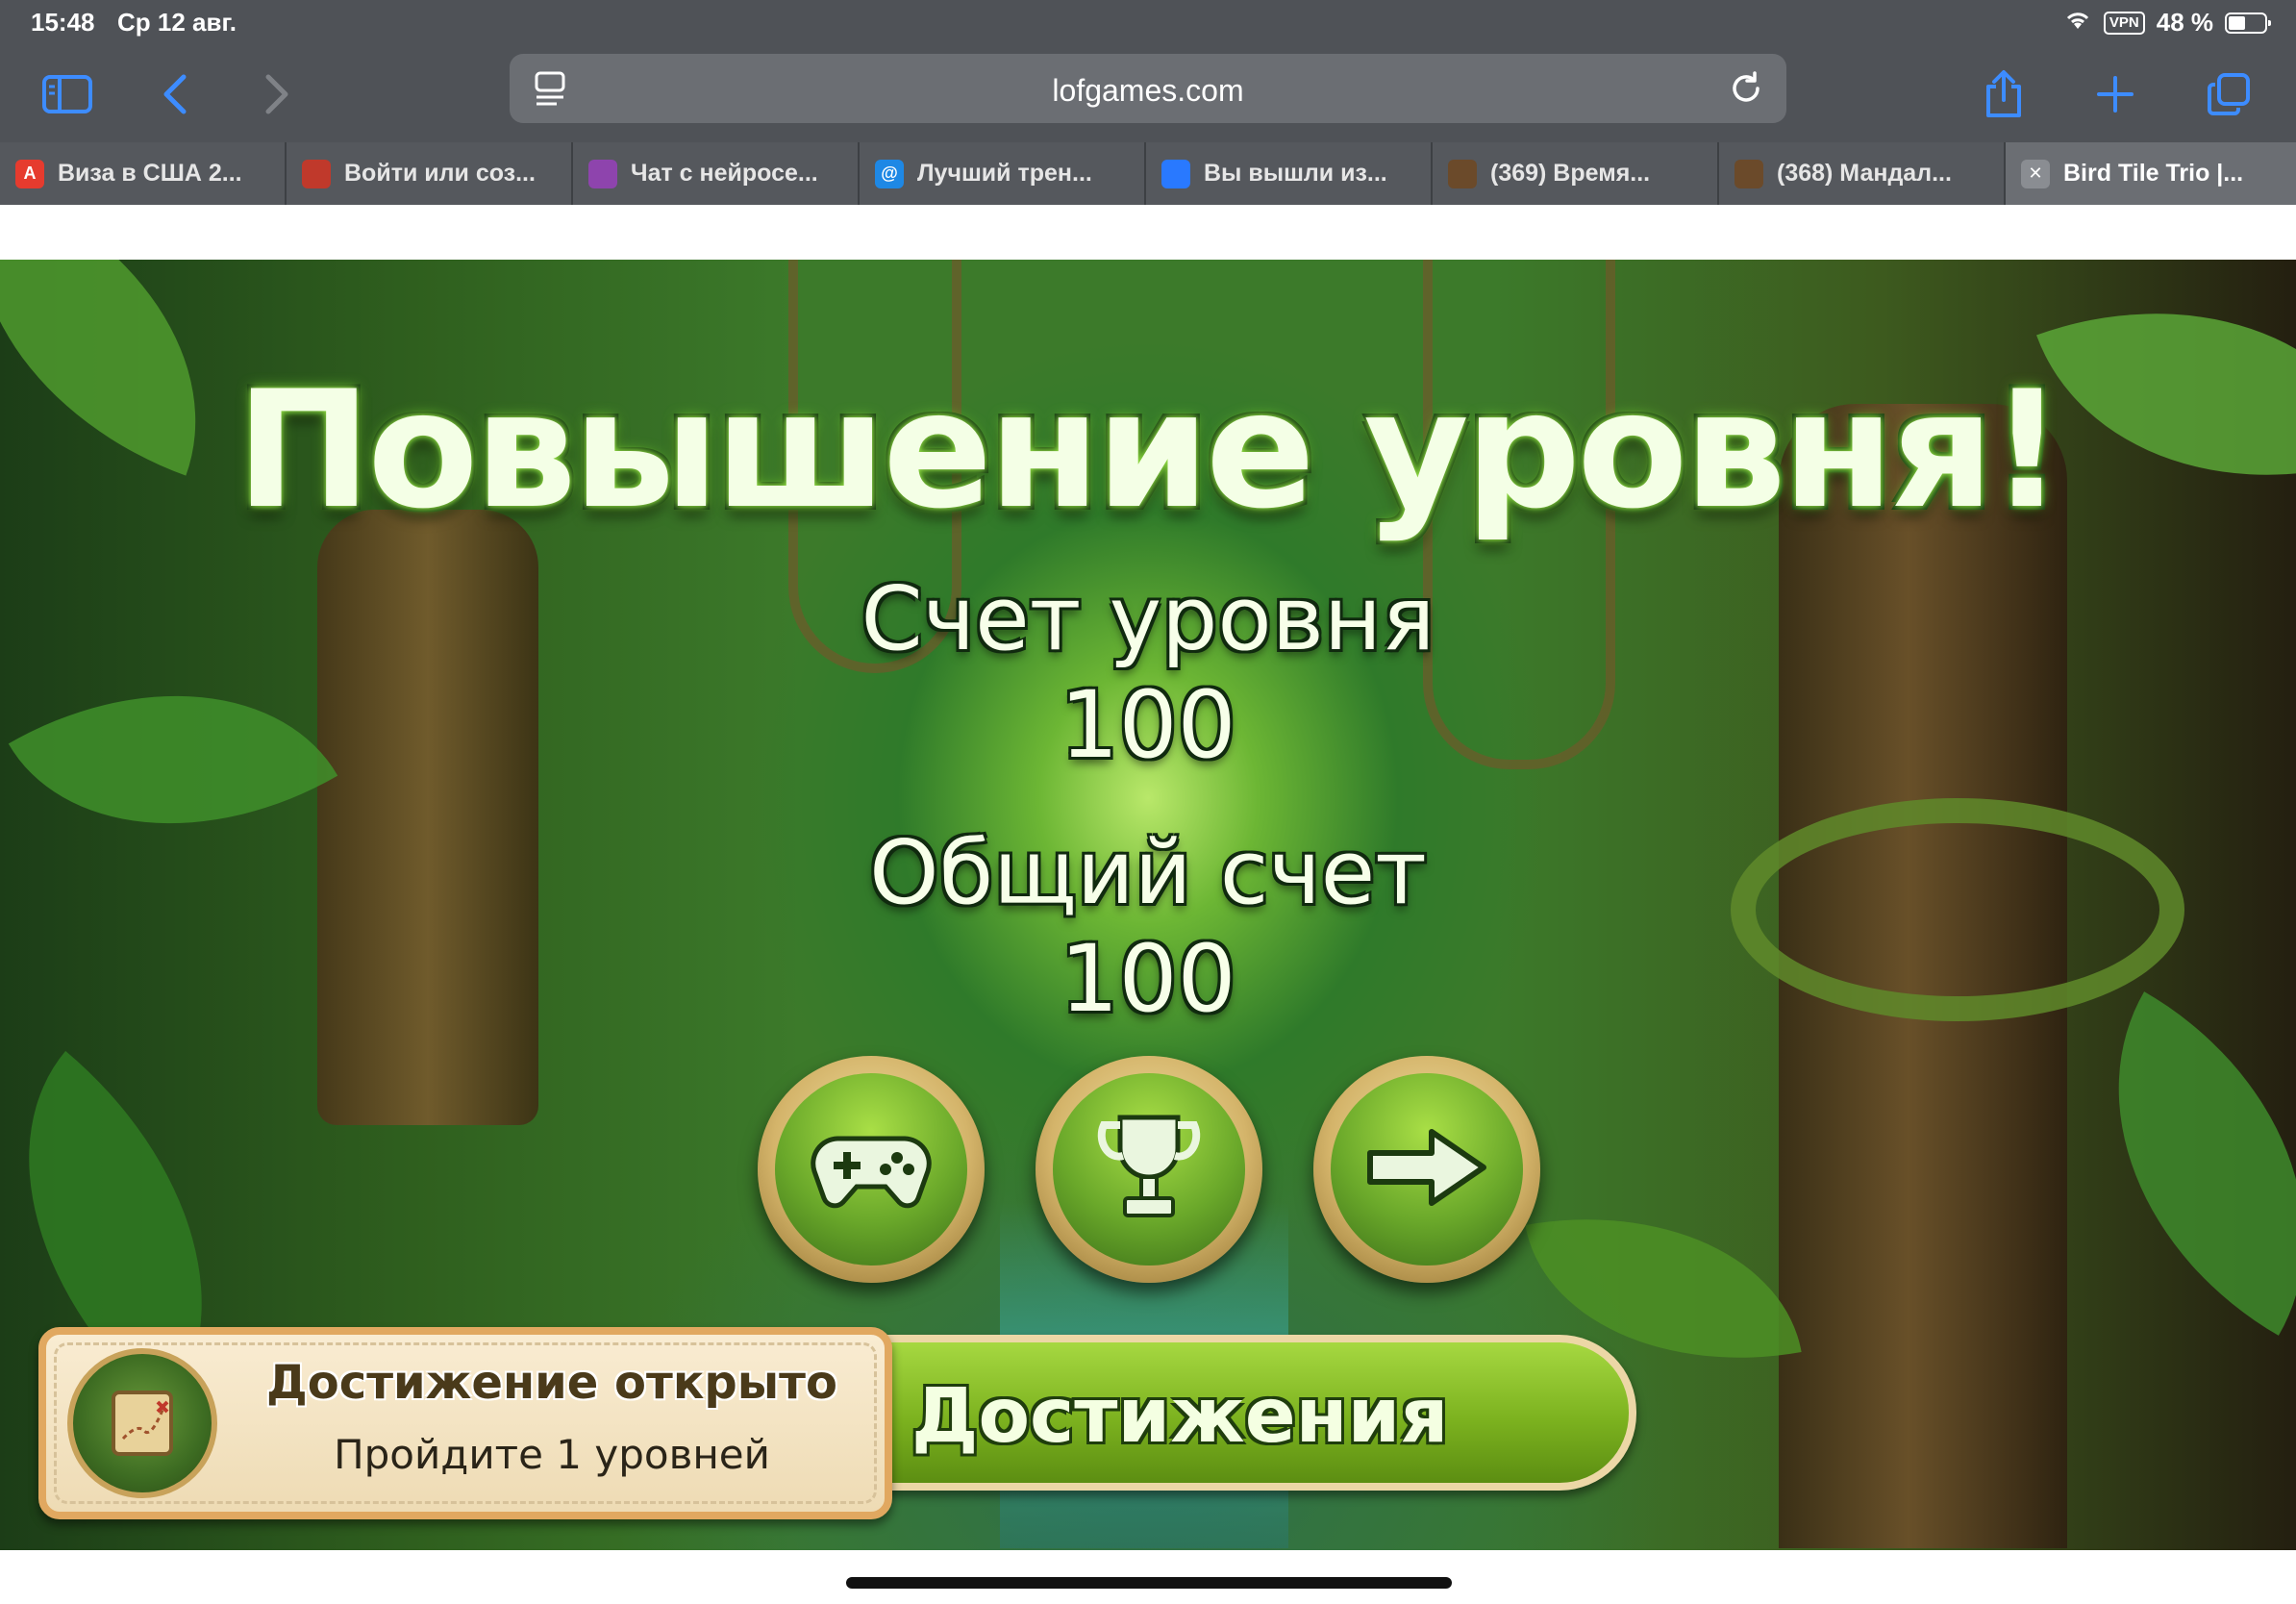  What do you see at coordinates (2248, 23) in the screenshot?
I see `battery-icon` at bounding box center [2248, 23].